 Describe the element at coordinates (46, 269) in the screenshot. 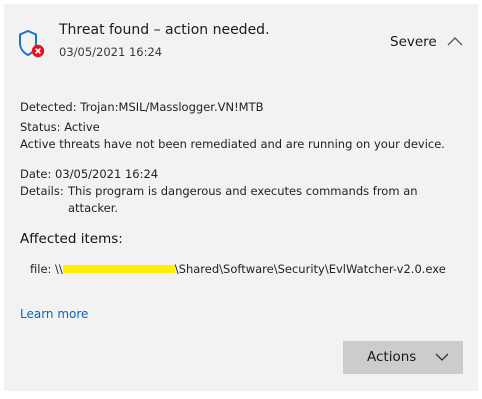

I see `file-prefix: file: \\` at that location.